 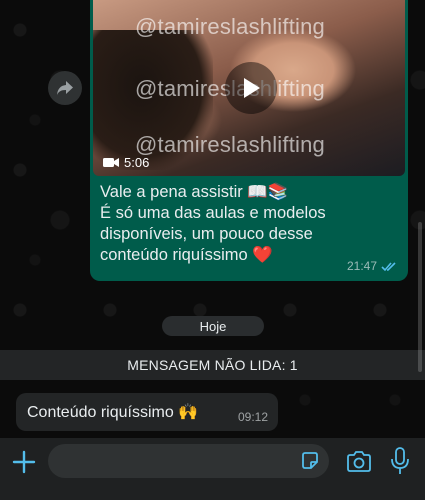 I want to click on double-check-icon, so click(x=388, y=266).